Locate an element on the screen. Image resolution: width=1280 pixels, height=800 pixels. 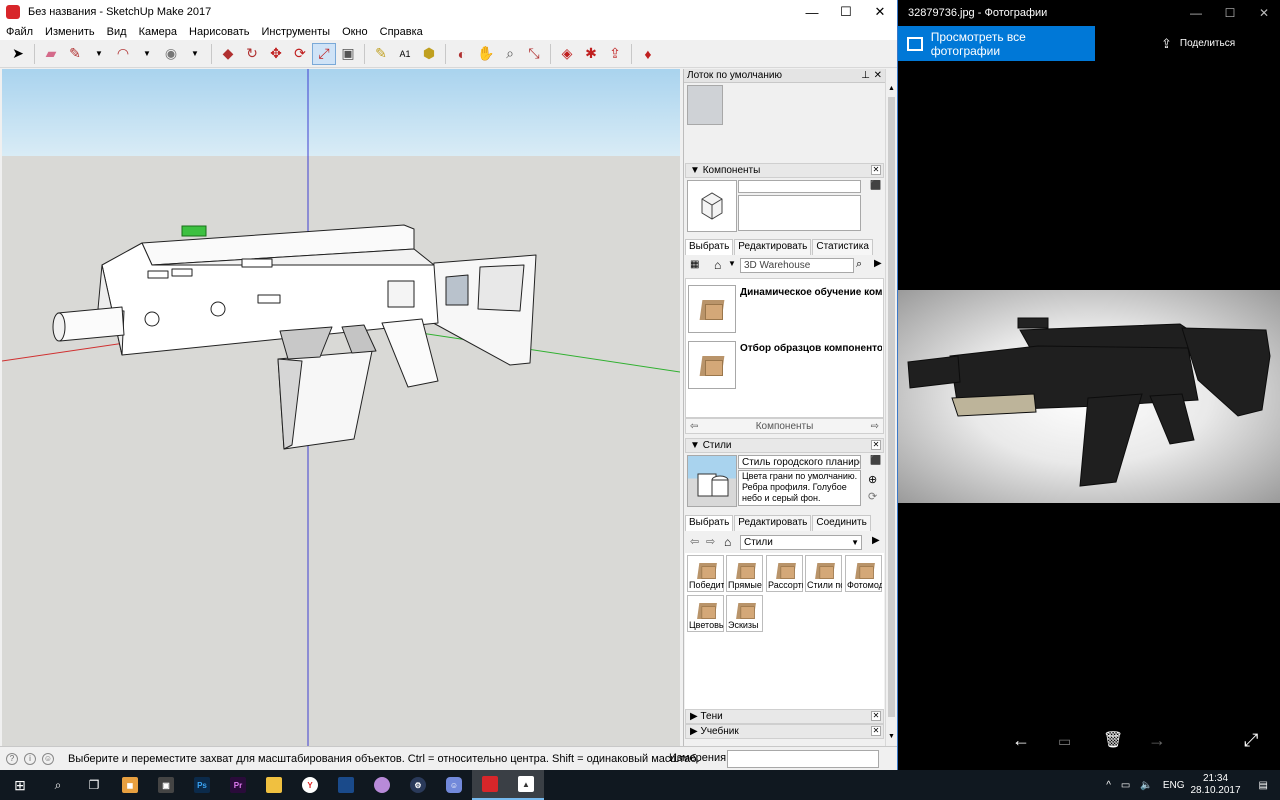
tab-select: Выбрать is located at coordinates (709, 247).